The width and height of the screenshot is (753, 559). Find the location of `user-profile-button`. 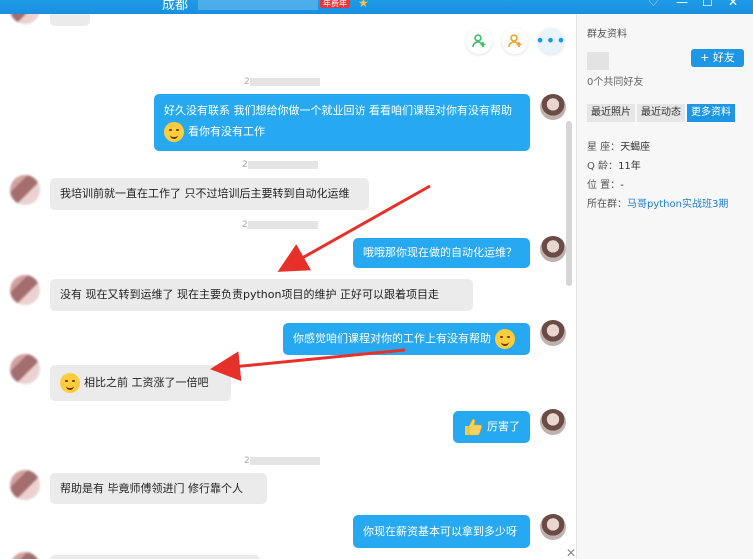

user-profile-button is located at coordinates (515, 41).